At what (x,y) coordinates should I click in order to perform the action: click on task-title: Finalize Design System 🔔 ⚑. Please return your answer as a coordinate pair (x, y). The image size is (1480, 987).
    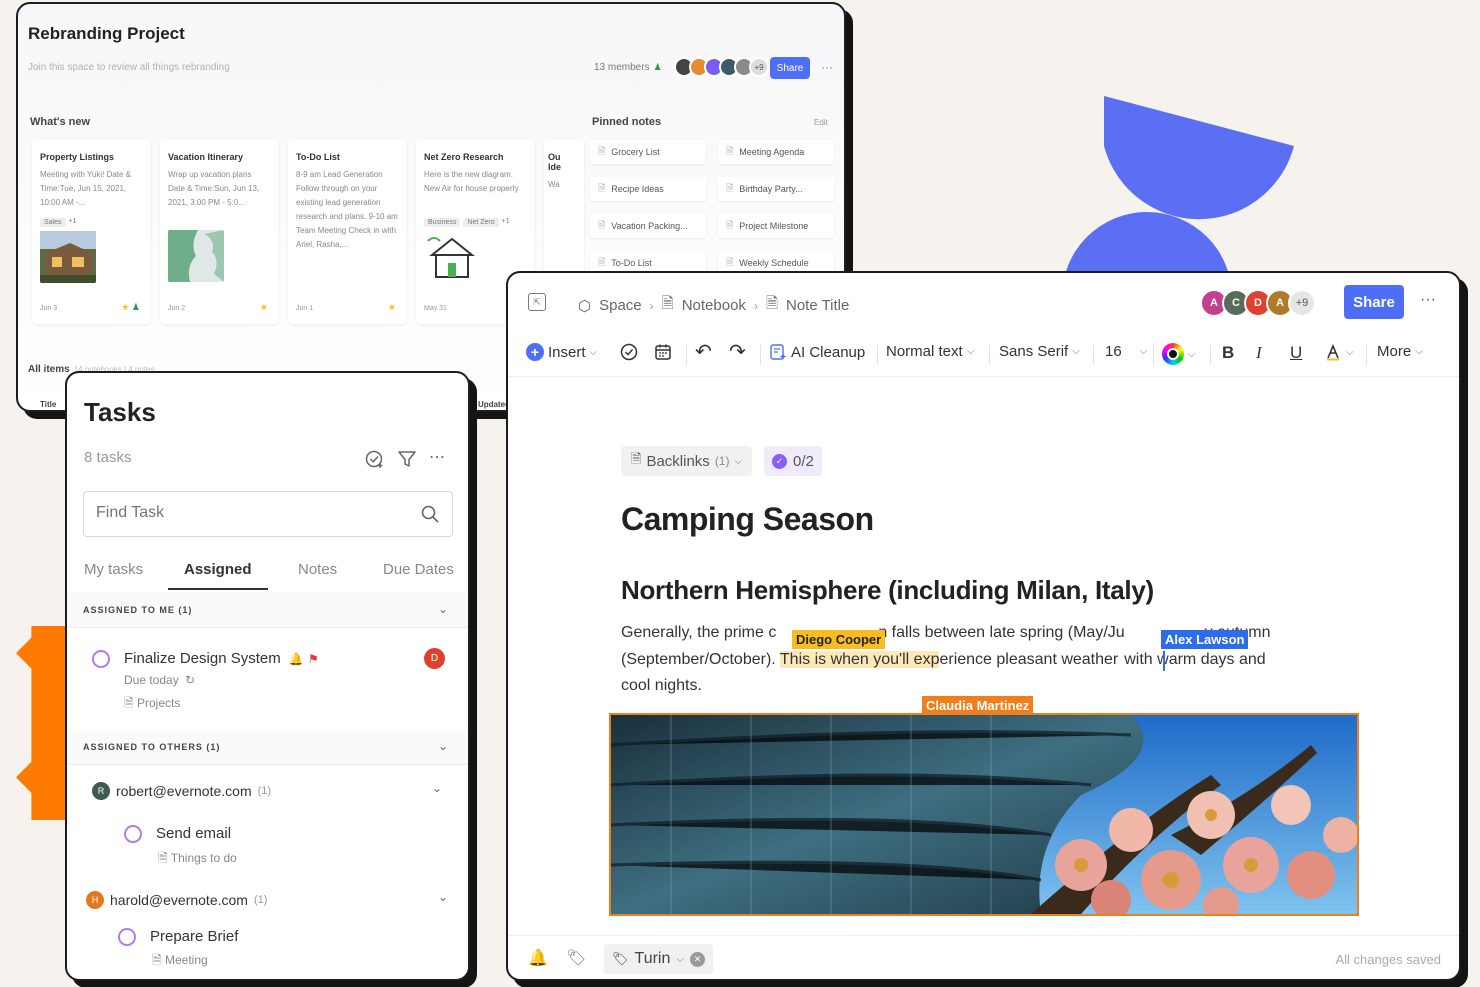
    Looking at the image, I should click on (221, 658).